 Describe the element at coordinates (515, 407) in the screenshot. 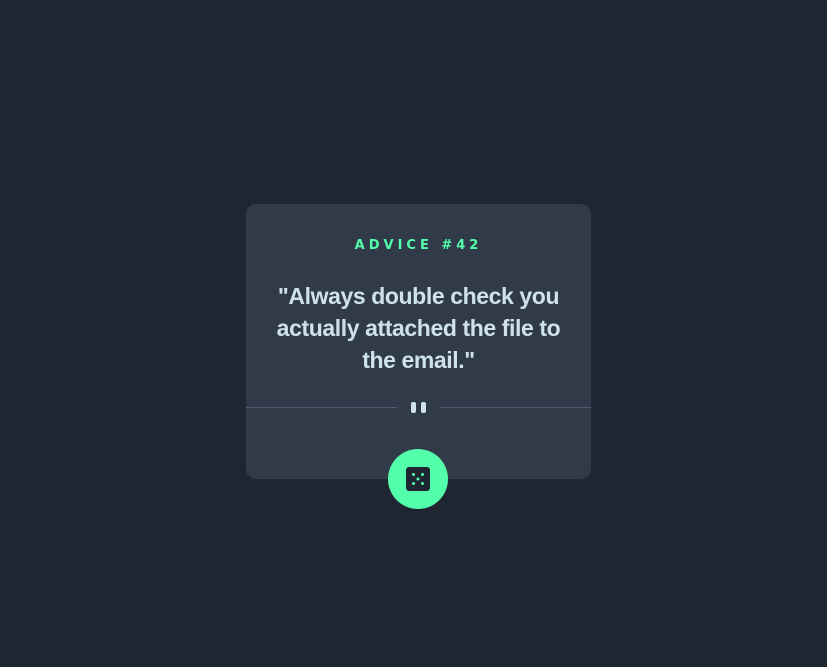

I see `divider-line-right` at that location.